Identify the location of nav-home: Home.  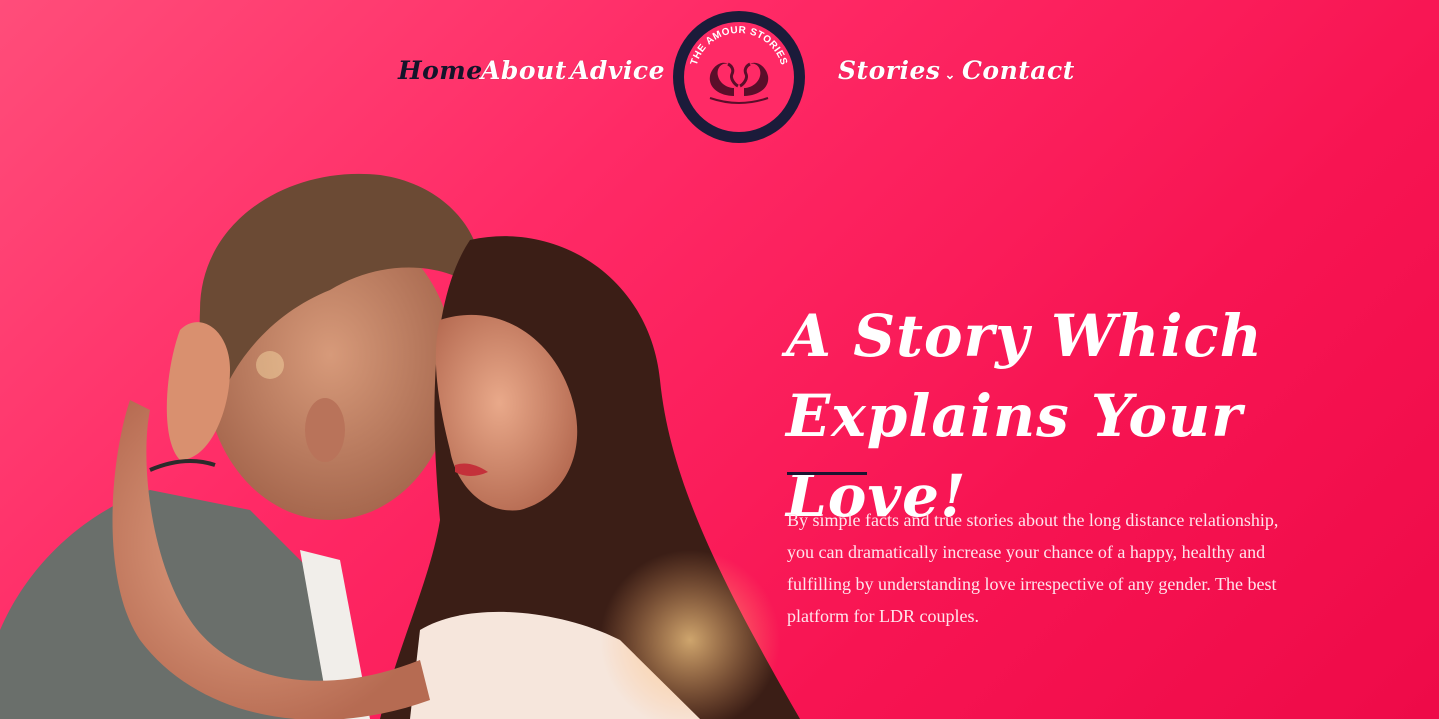
(440, 70).